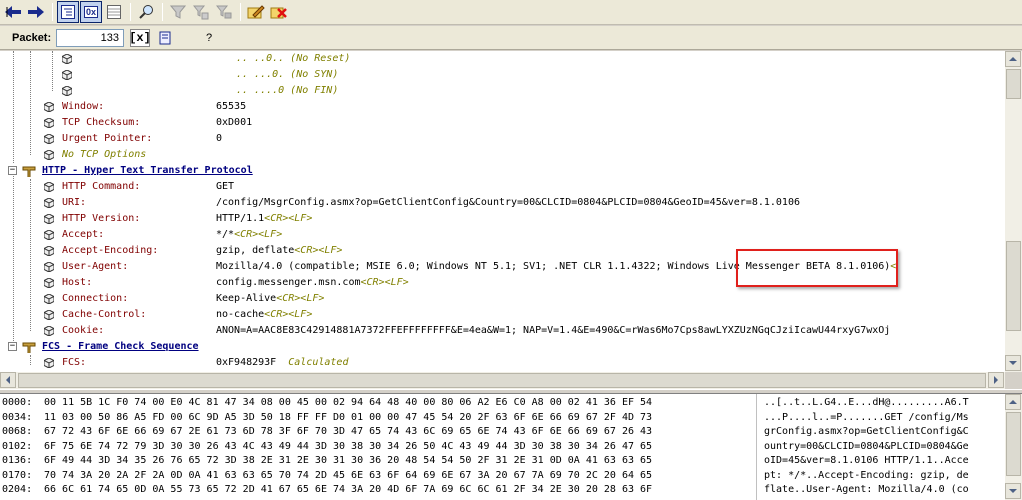 This screenshot has height=500, width=1022. What do you see at coordinates (225, 186) in the screenshot?
I see `field-value-text: GET` at bounding box center [225, 186].